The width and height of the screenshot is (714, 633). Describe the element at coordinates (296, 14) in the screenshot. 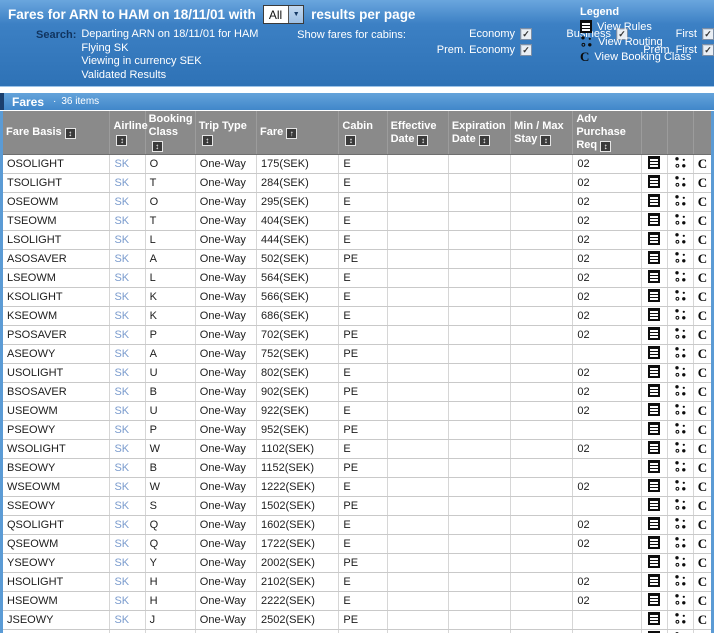

I see `chevron-down-icon: ▼` at that location.